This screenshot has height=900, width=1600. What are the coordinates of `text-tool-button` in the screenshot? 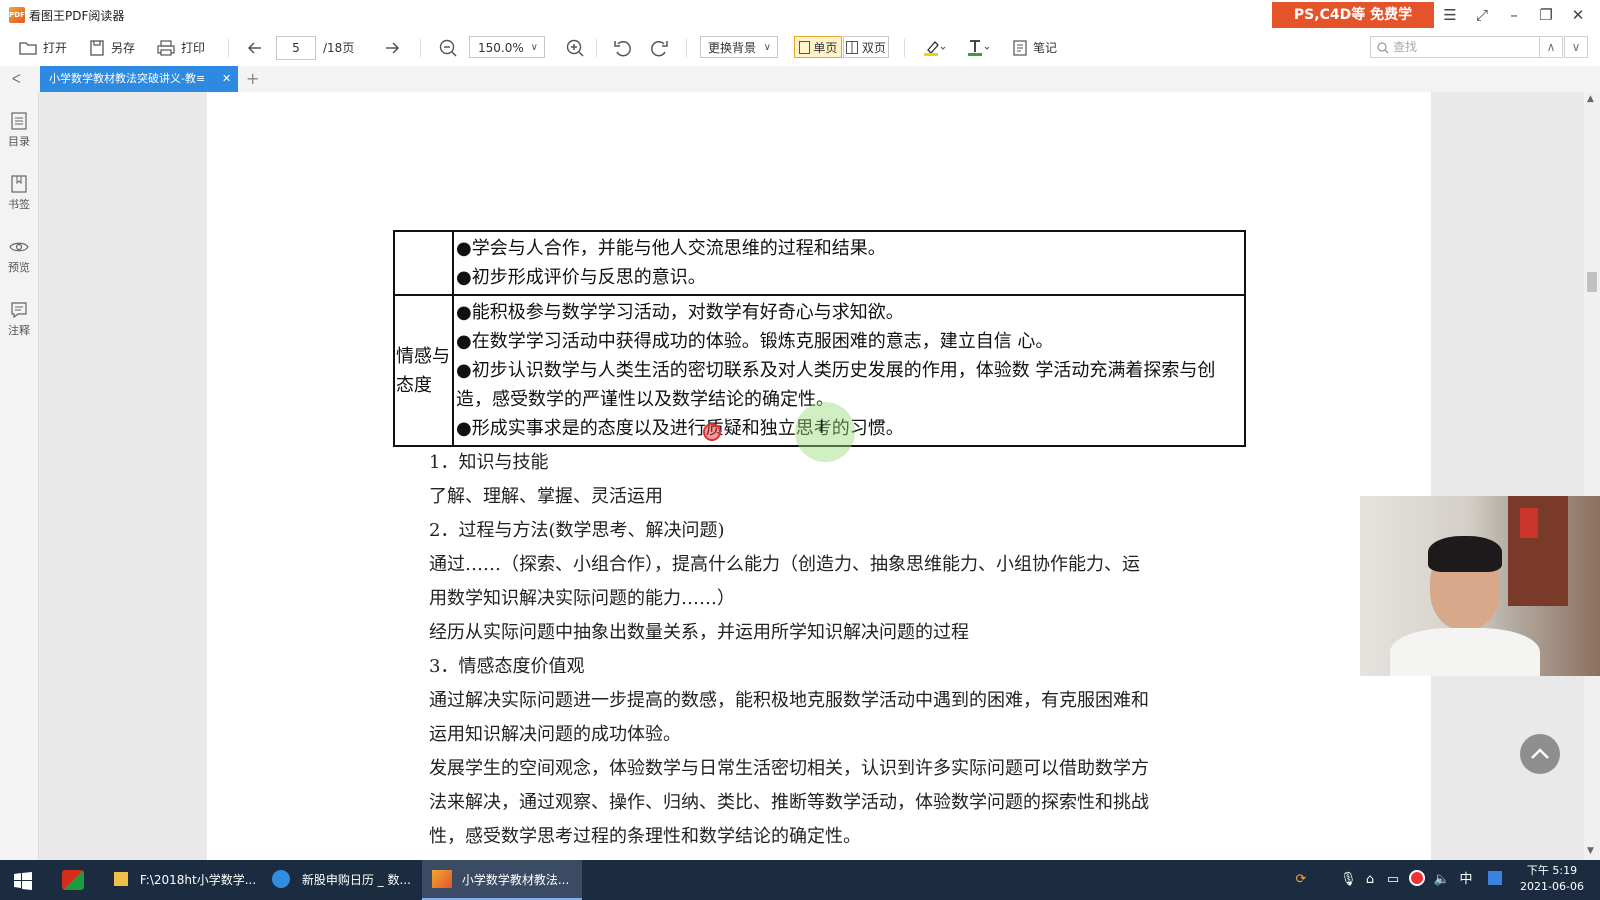 It's located at (978, 48).